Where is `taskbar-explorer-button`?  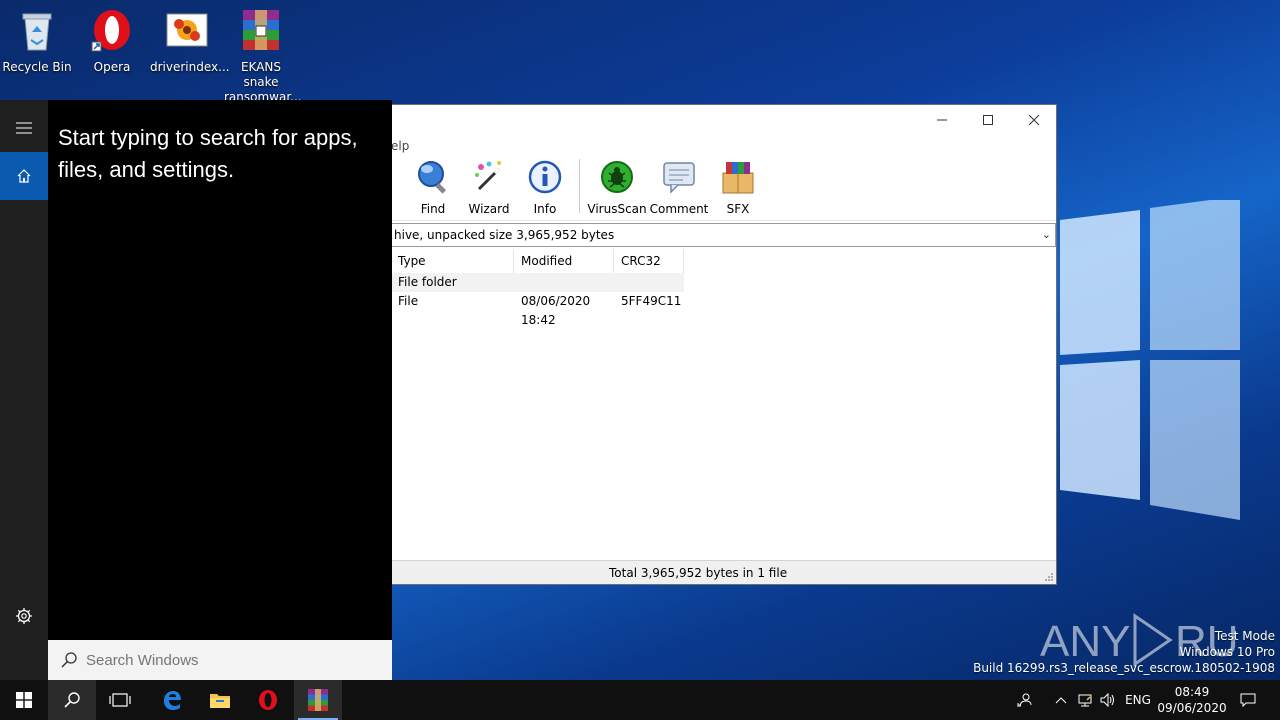
taskbar-explorer-button is located at coordinates (220, 700).